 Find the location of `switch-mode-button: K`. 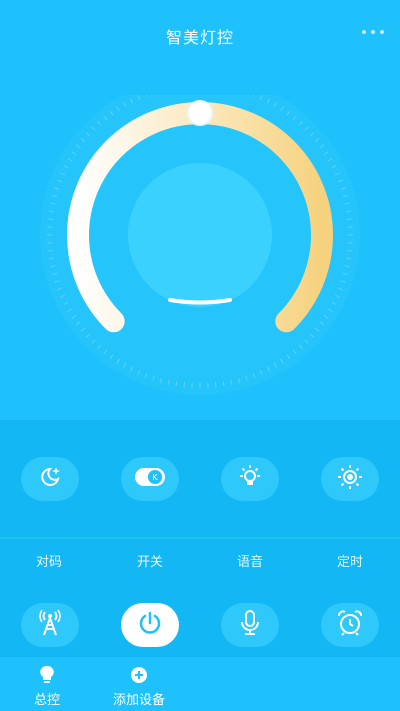

switch-mode-button: K is located at coordinates (150, 479).